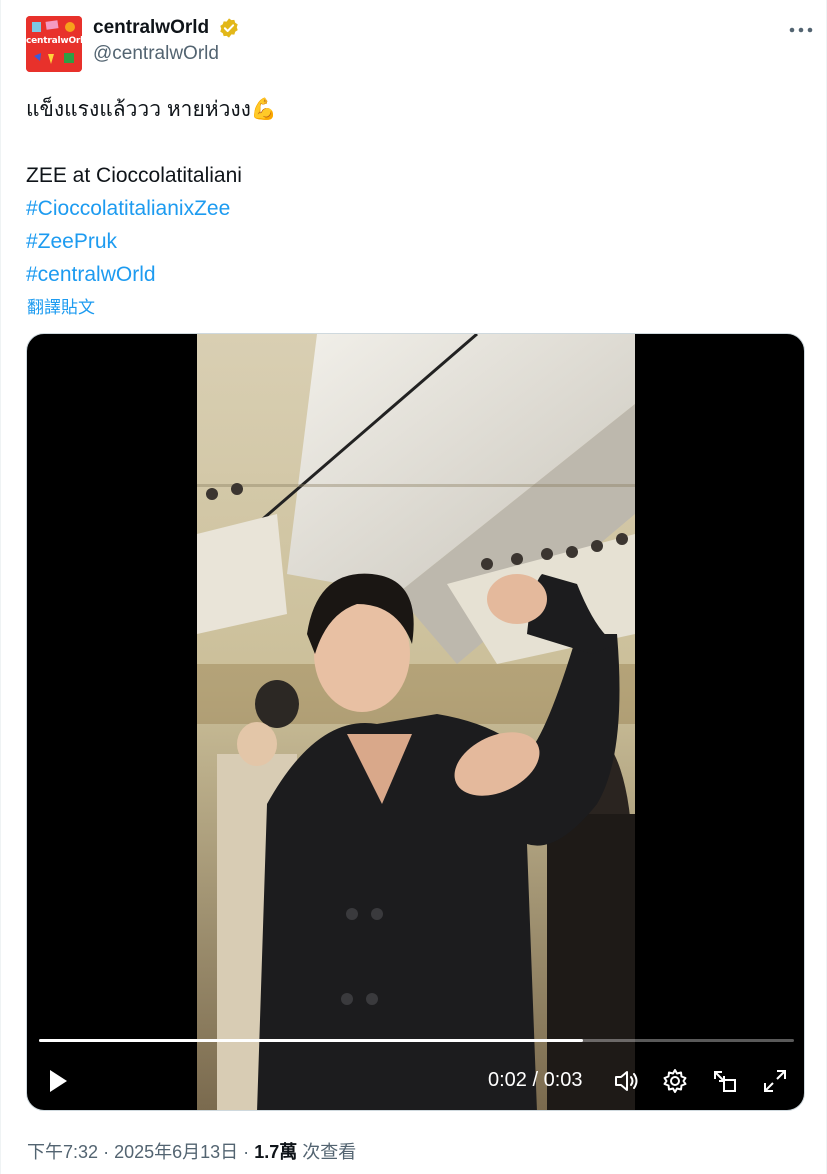 The width and height of the screenshot is (827, 1174). What do you see at coordinates (421, 44) in the screenshot?
I see `tweet-header: centralwOrld centralwOrld @centralwOrld` at bounding box center [421, 44].